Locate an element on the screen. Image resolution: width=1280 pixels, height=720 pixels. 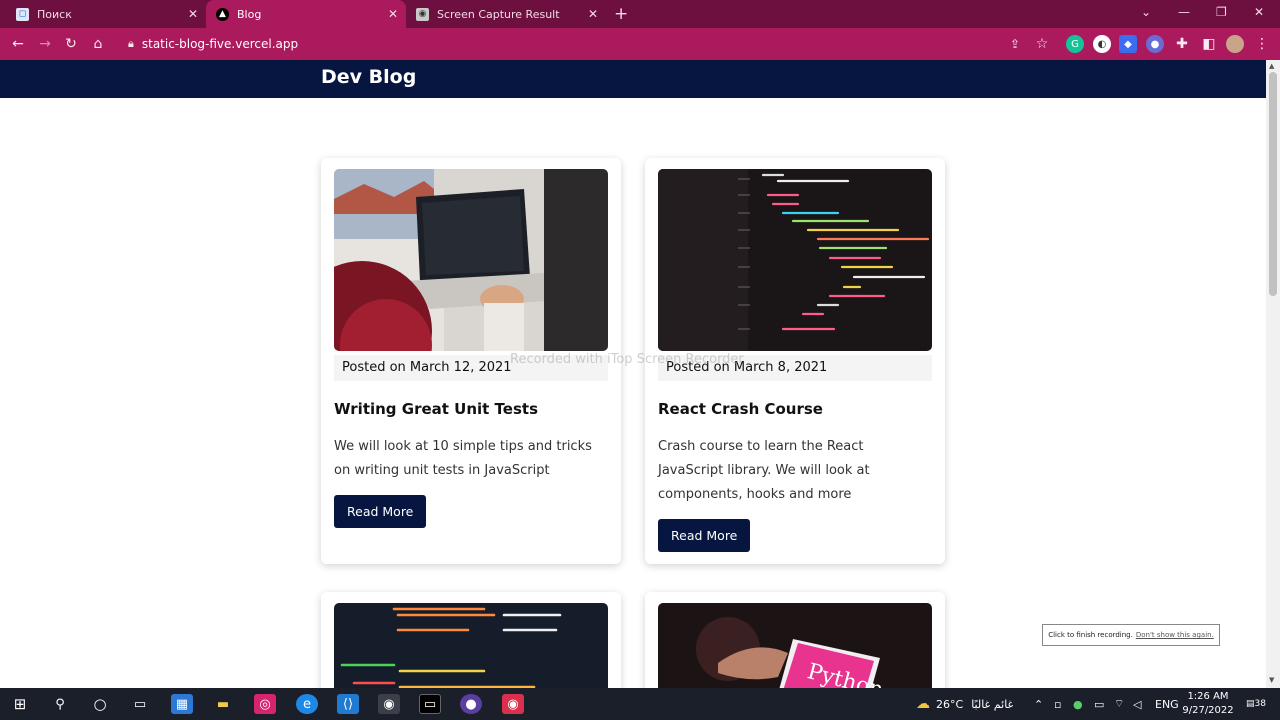
post-card is located at coordinates (471, 640).